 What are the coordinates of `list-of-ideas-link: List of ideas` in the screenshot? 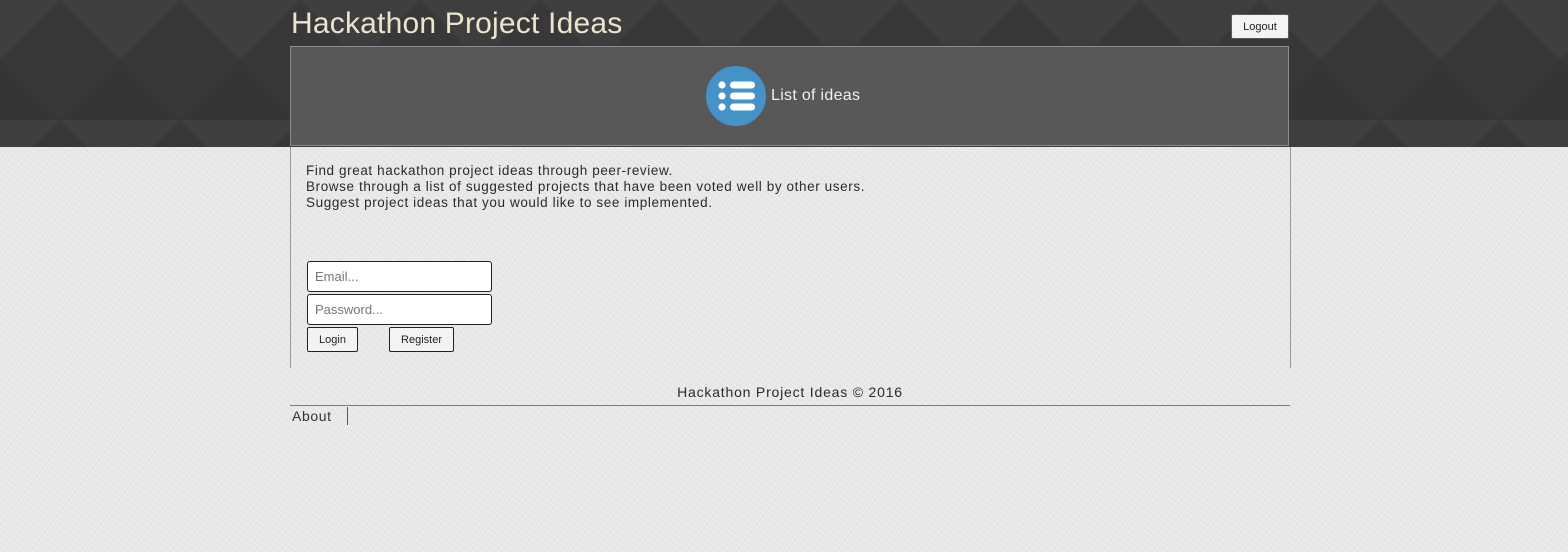 It's located at (783, 96).